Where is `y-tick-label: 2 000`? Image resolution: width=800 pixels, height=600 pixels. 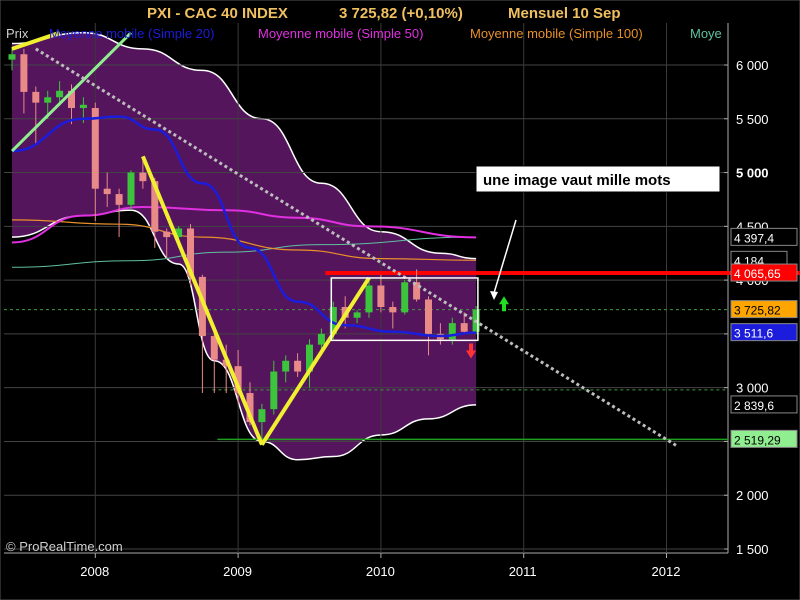 y-tick-label: 2 000 is located at coordinates (752, 495).